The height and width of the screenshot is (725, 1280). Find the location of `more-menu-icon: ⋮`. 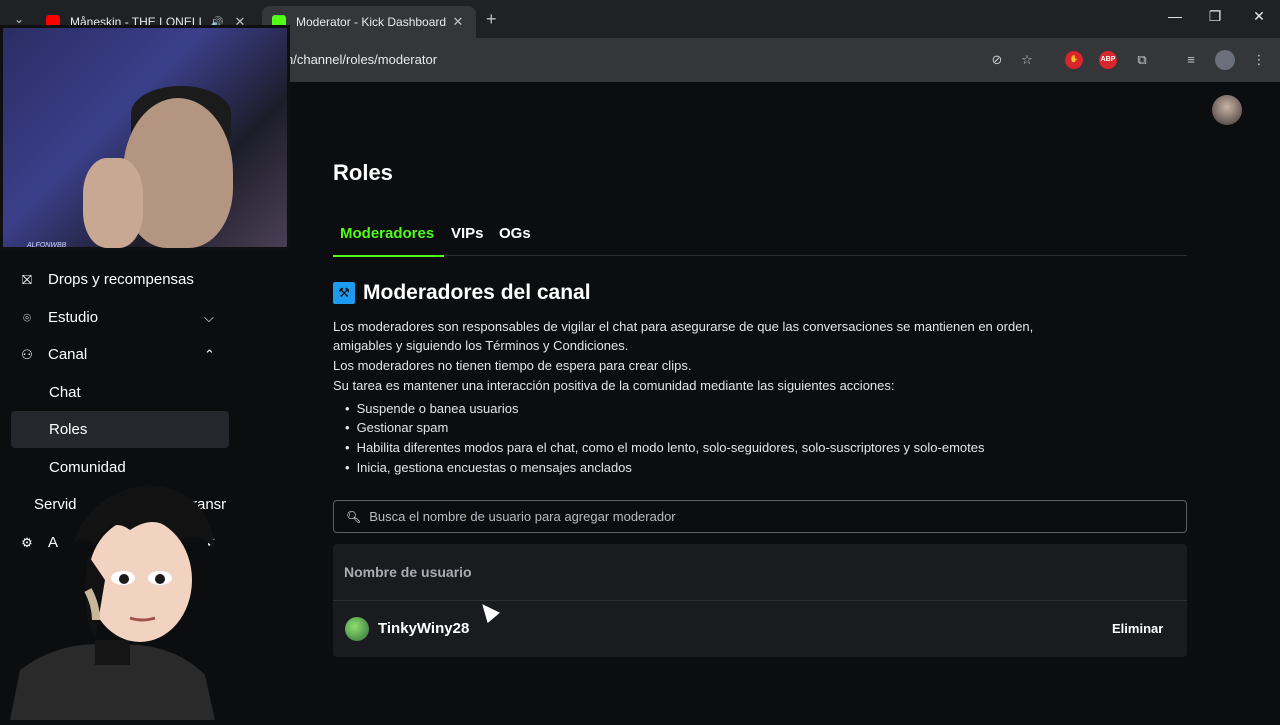

more-menu-icon: ⋮ is located at coordinates (1259, 60).